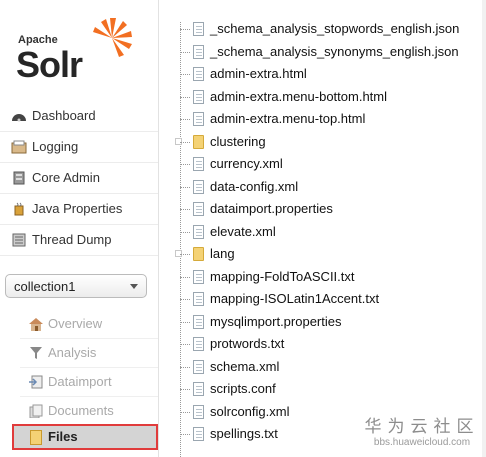 The height and width of the screenshot is (457, 486). Describe the element at coordinates (422, 427) in the screenshot. I see `watermark-cn: 华为云社区` at that location.